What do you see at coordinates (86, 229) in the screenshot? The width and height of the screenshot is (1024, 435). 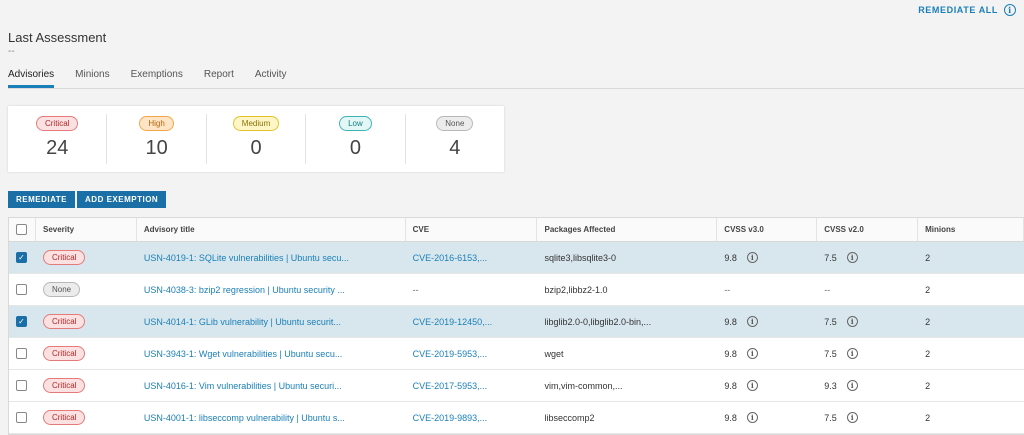 I see `col-severity: Severity` at bounding box center [86, 229].